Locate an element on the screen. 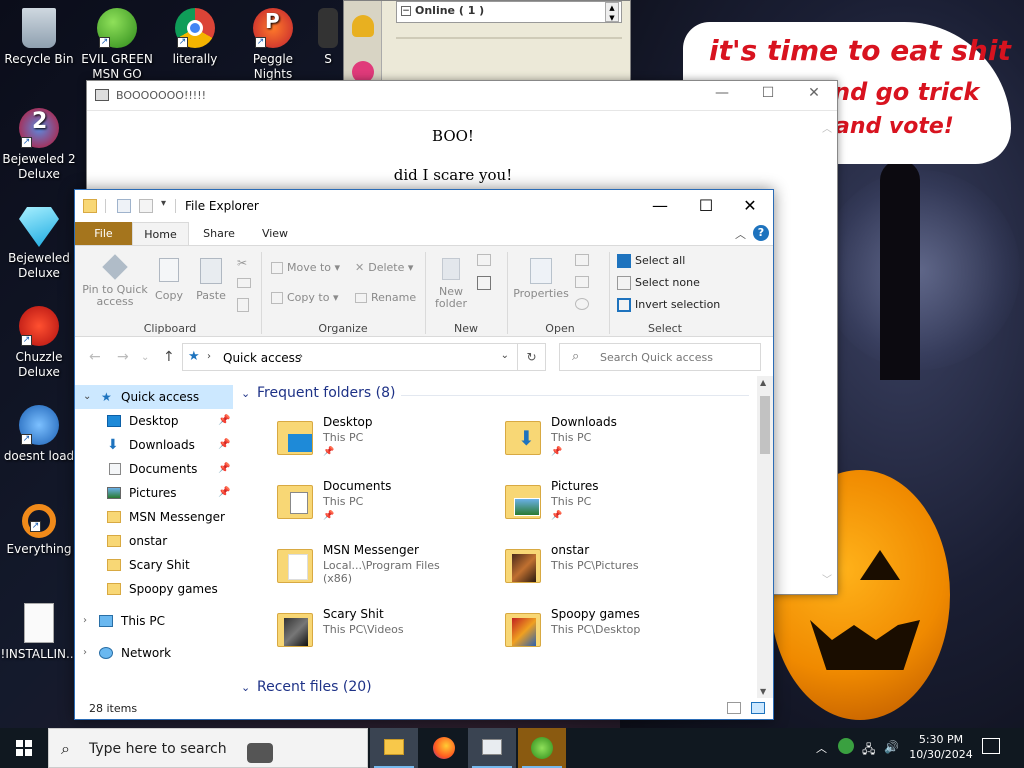  select-none-button: Select none is located at coordinates (658, 283).